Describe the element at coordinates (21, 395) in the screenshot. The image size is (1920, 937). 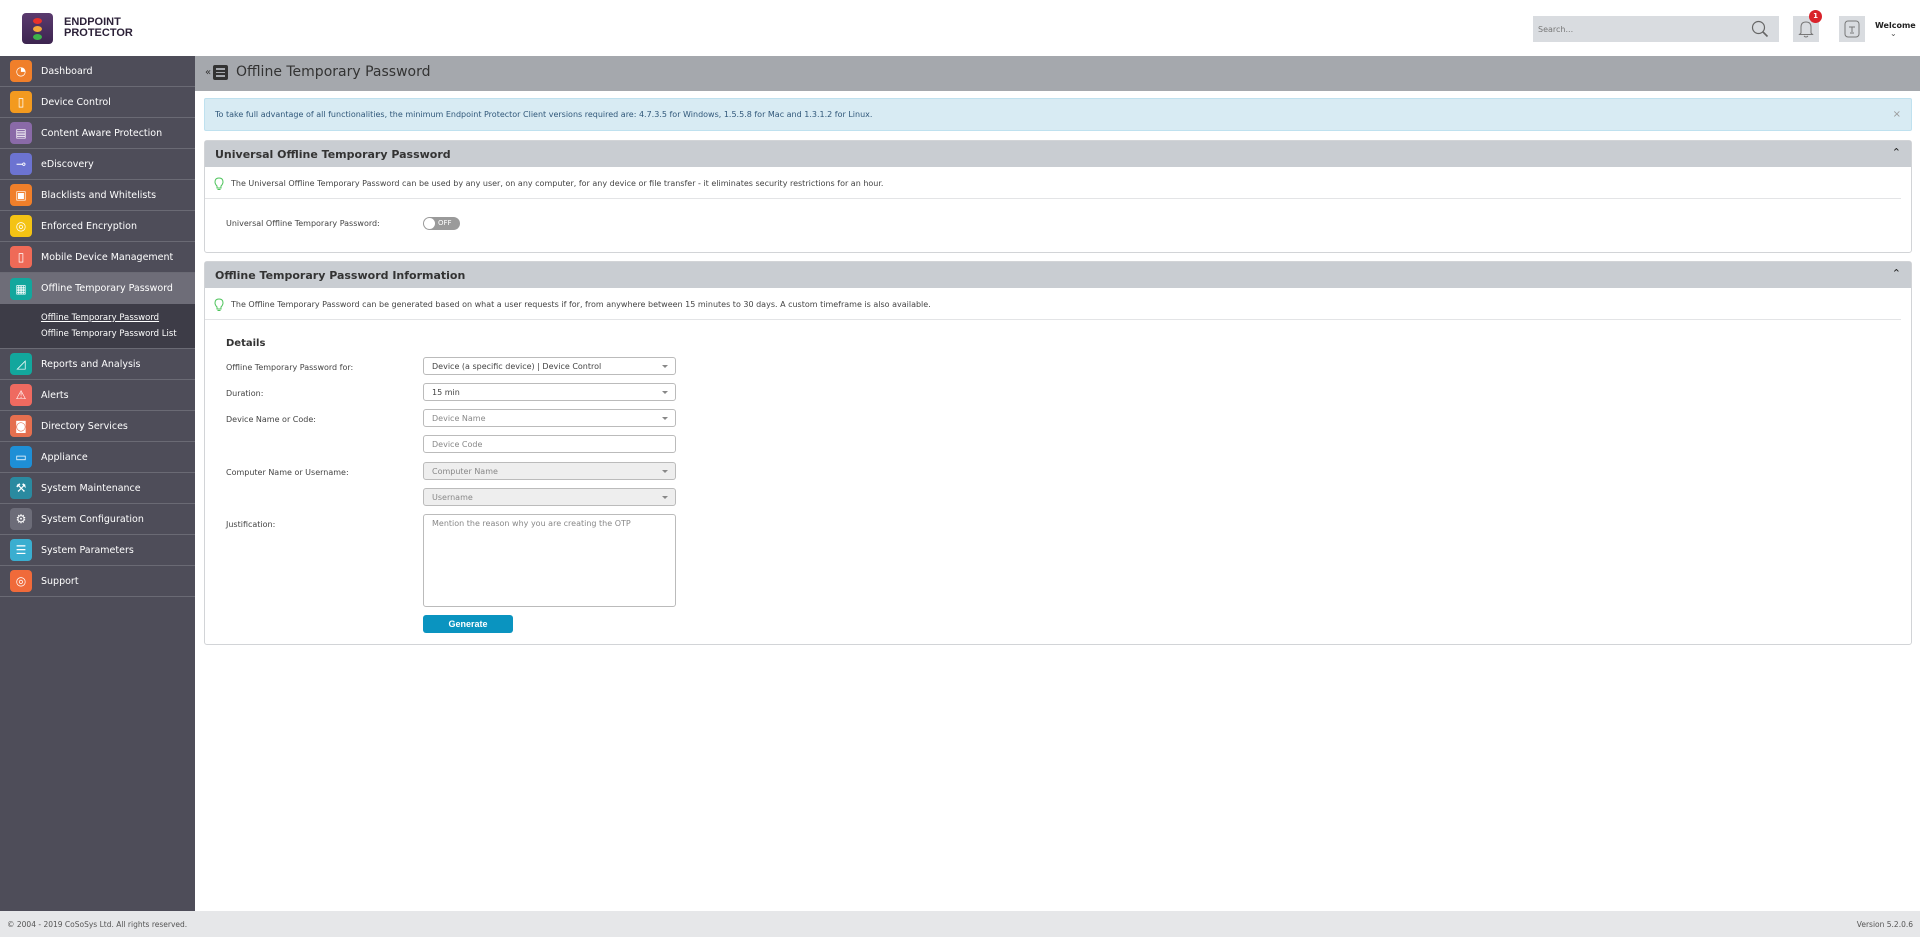
I see `warning-icon: ⚠` at that location.